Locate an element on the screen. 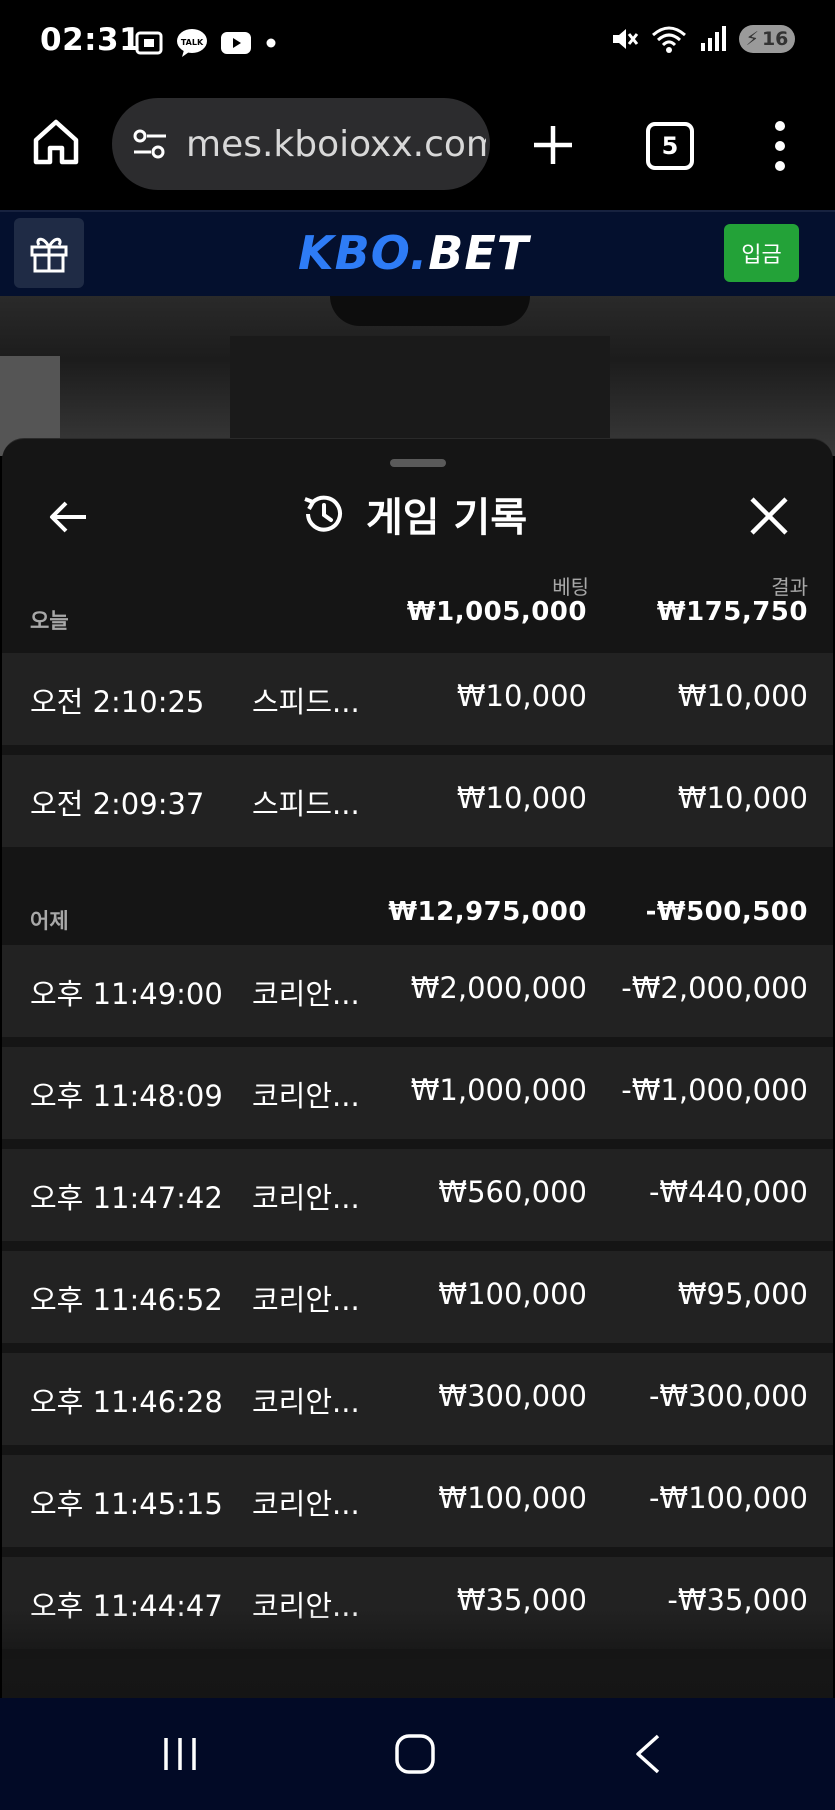 The image size is (835, 1810). row-bet: ₩2,000,000 is located at coordinates (498, 988).